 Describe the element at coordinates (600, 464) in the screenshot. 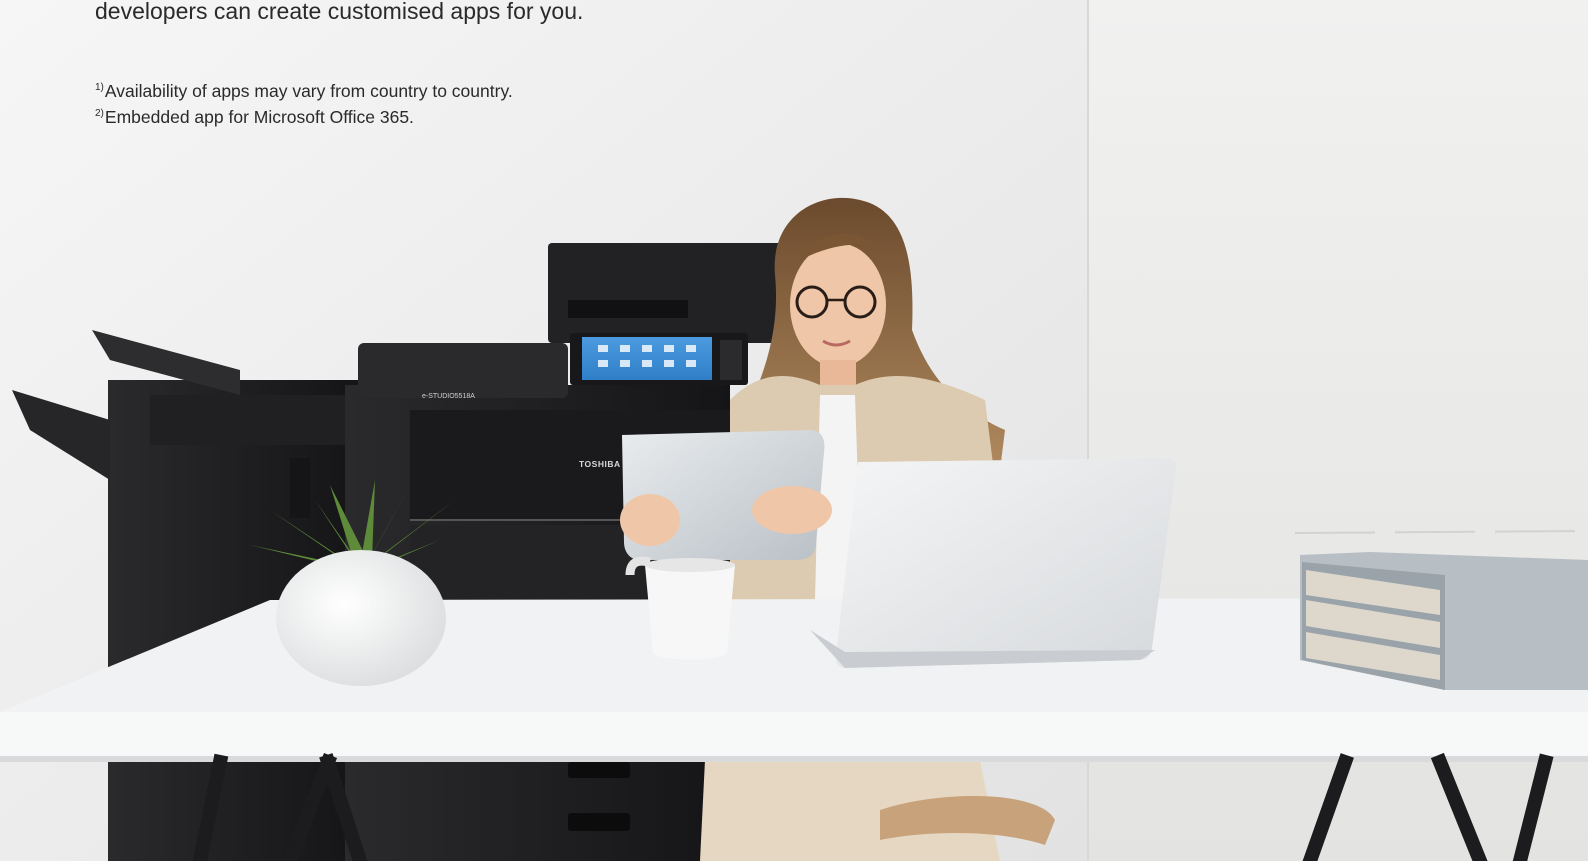

I see `printer-brand-label: TOSHIBA` at that location.